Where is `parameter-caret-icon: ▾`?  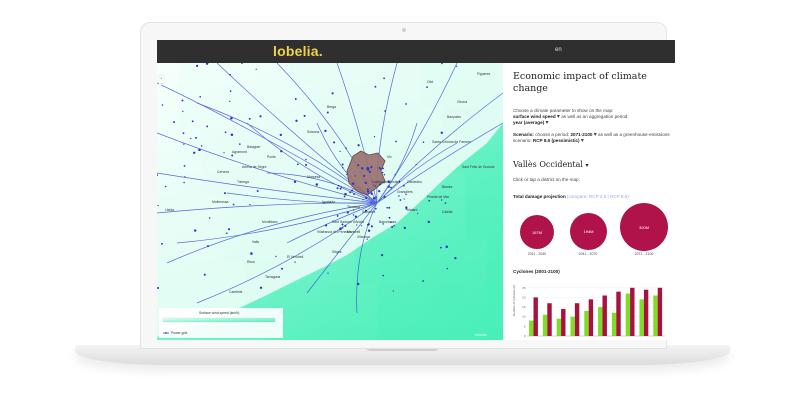
parameter-caret-icon: ▾ is located at coordinates (558, 117).